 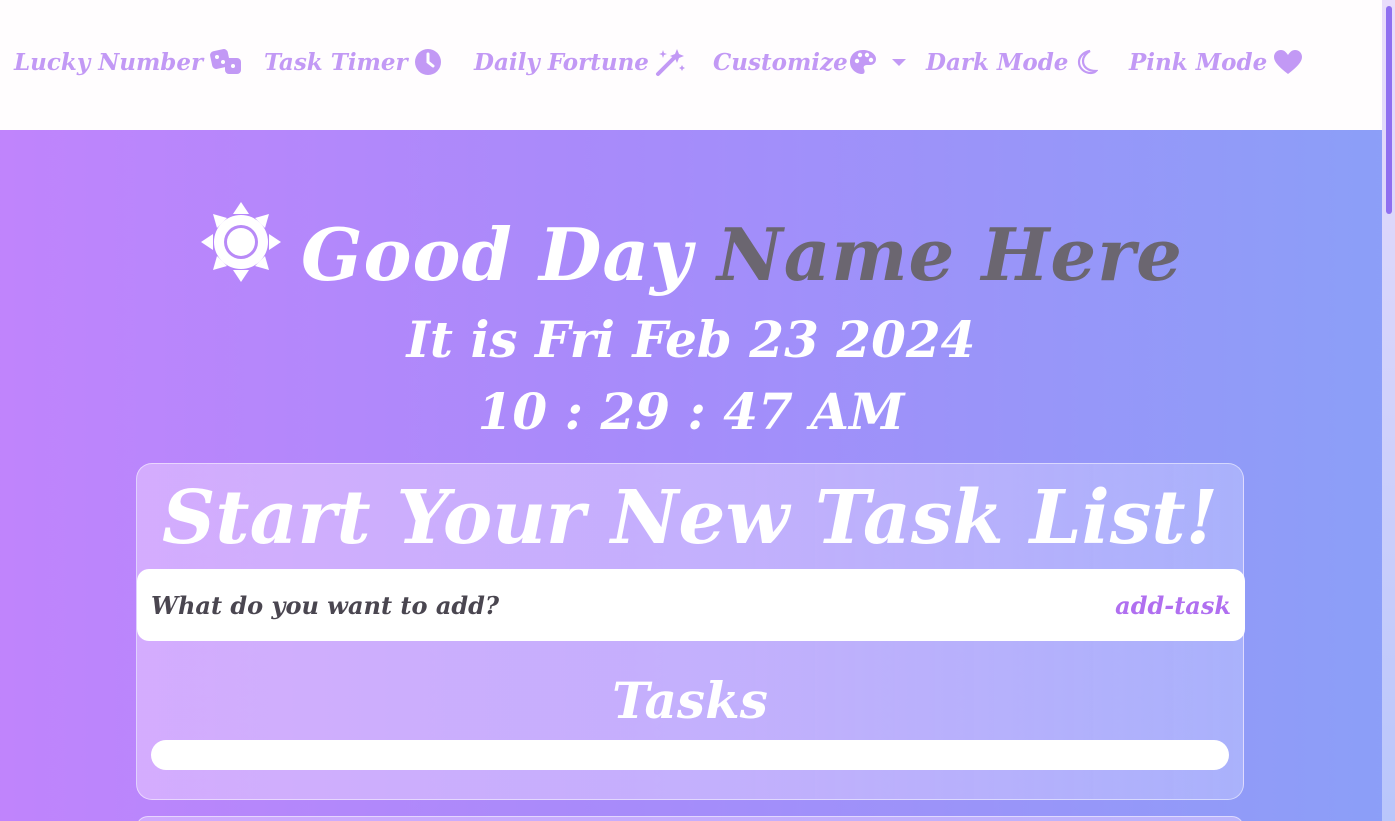 I want to click on nav-item-lucky-number: Lucky Number, so click(x=128, y=62).